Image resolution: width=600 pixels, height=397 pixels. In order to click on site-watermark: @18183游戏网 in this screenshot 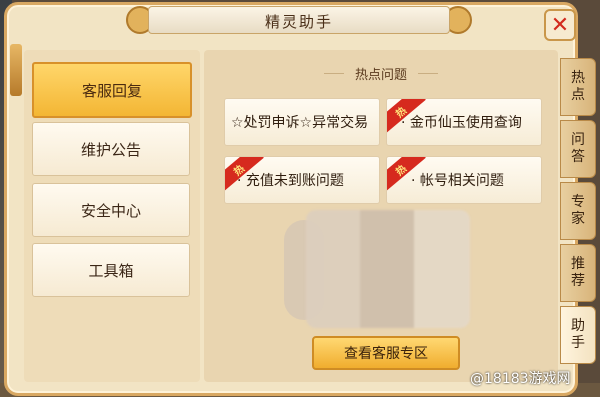, I will do `click(520, 379)`.